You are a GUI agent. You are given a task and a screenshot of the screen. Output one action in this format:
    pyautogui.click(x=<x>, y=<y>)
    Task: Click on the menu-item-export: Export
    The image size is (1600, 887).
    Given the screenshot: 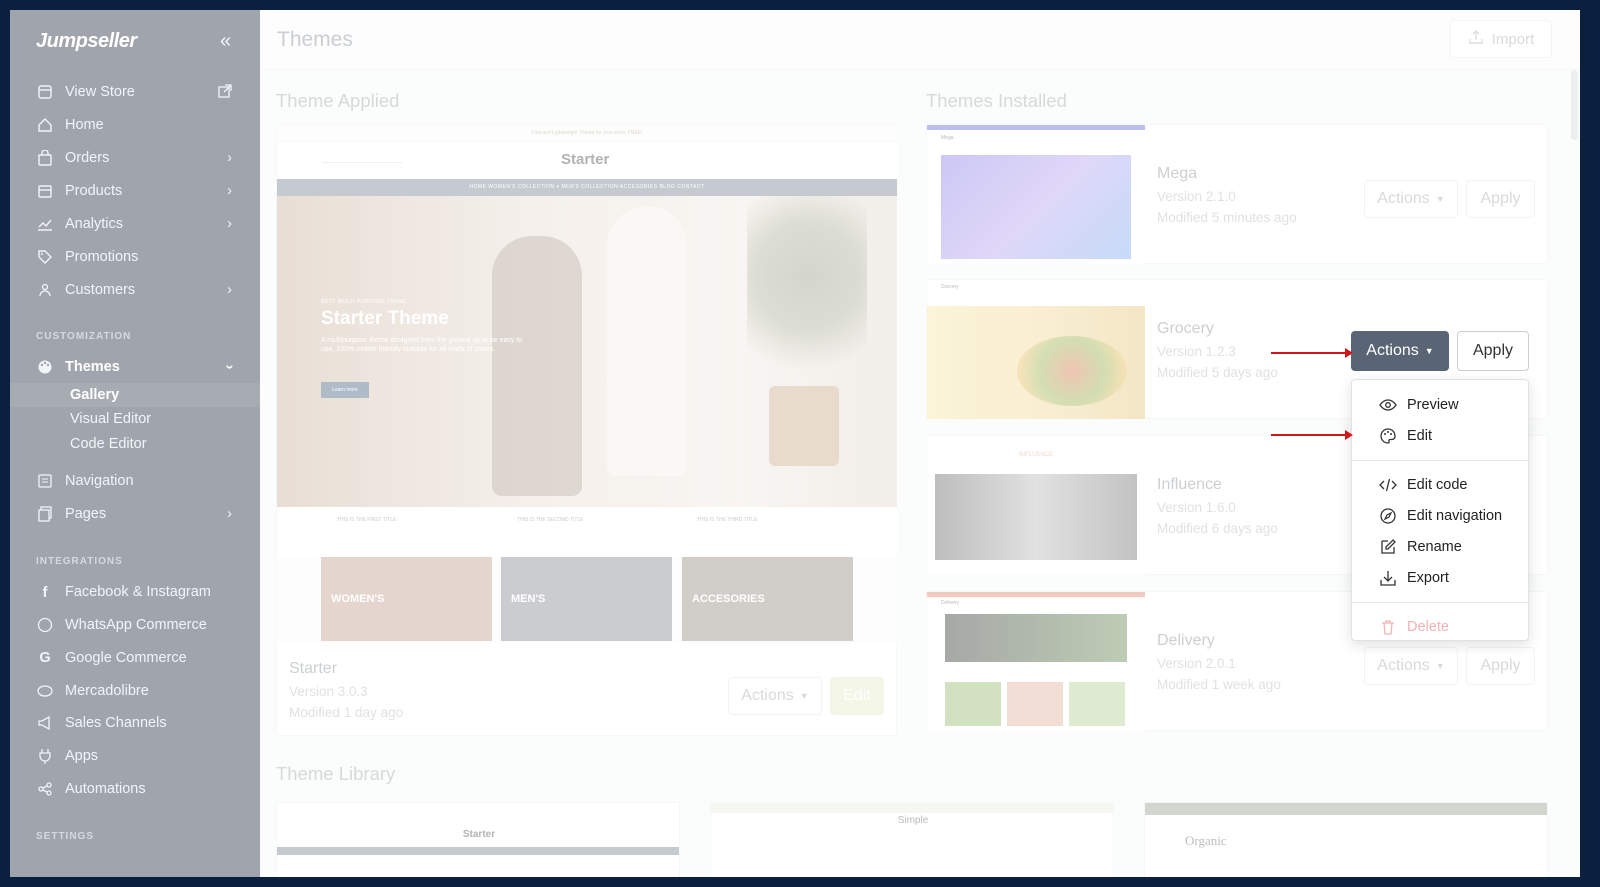 What is the action you would take?
    pyautogui.click(x=1440, y=577)
    